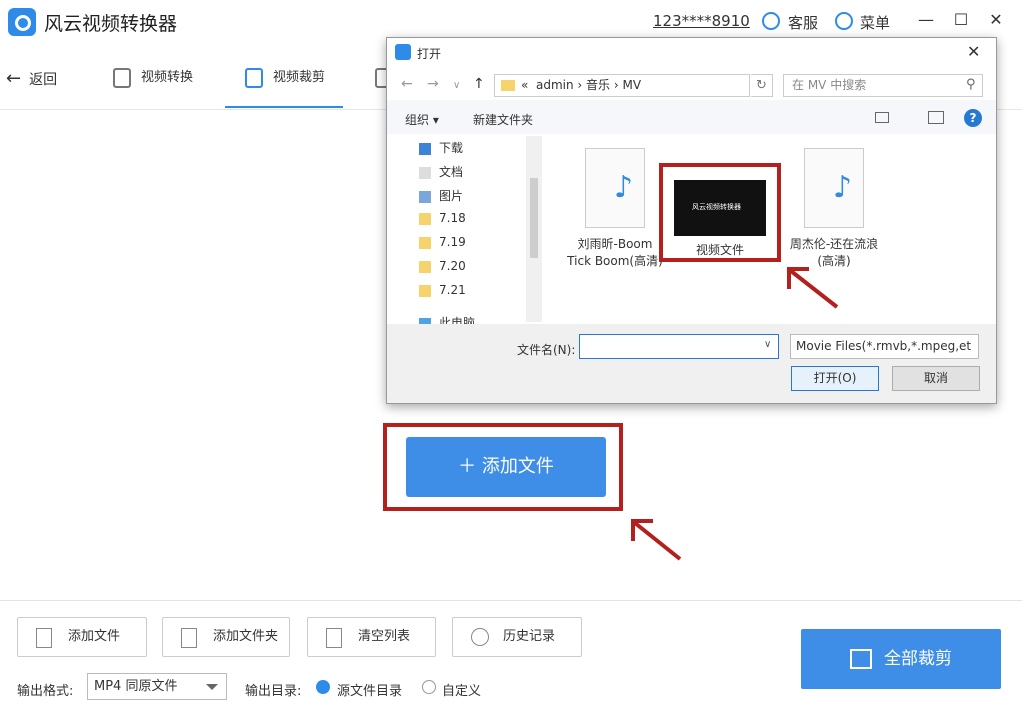 The width and height of the screenshot is (1022, 714). What do you see at coordinates (425, 148) in the screenshot?
I see `download-icon` at bounding box center [425, 148].